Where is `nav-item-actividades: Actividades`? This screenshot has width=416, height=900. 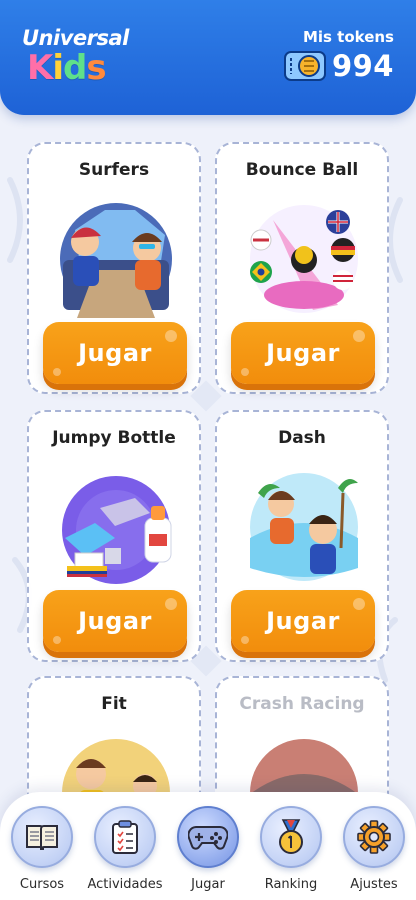 nav-item-actividades: Actividades is located at coordinates (125, 852).